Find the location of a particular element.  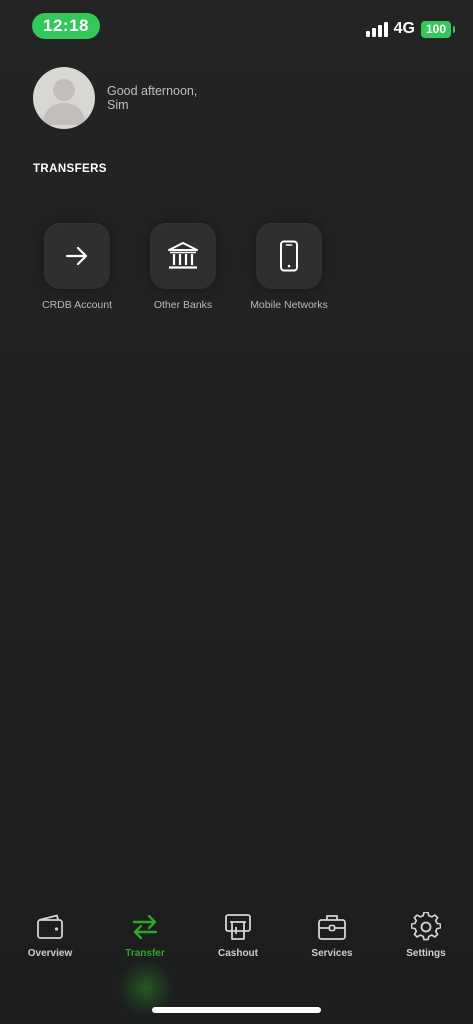

nav-services: Services is located at coordinates (332, 934).